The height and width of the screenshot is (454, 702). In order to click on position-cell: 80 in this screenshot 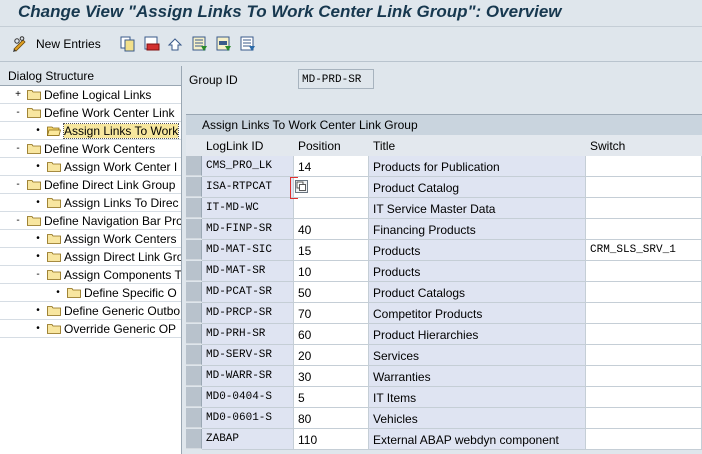, I will do `click(331, 418)`.